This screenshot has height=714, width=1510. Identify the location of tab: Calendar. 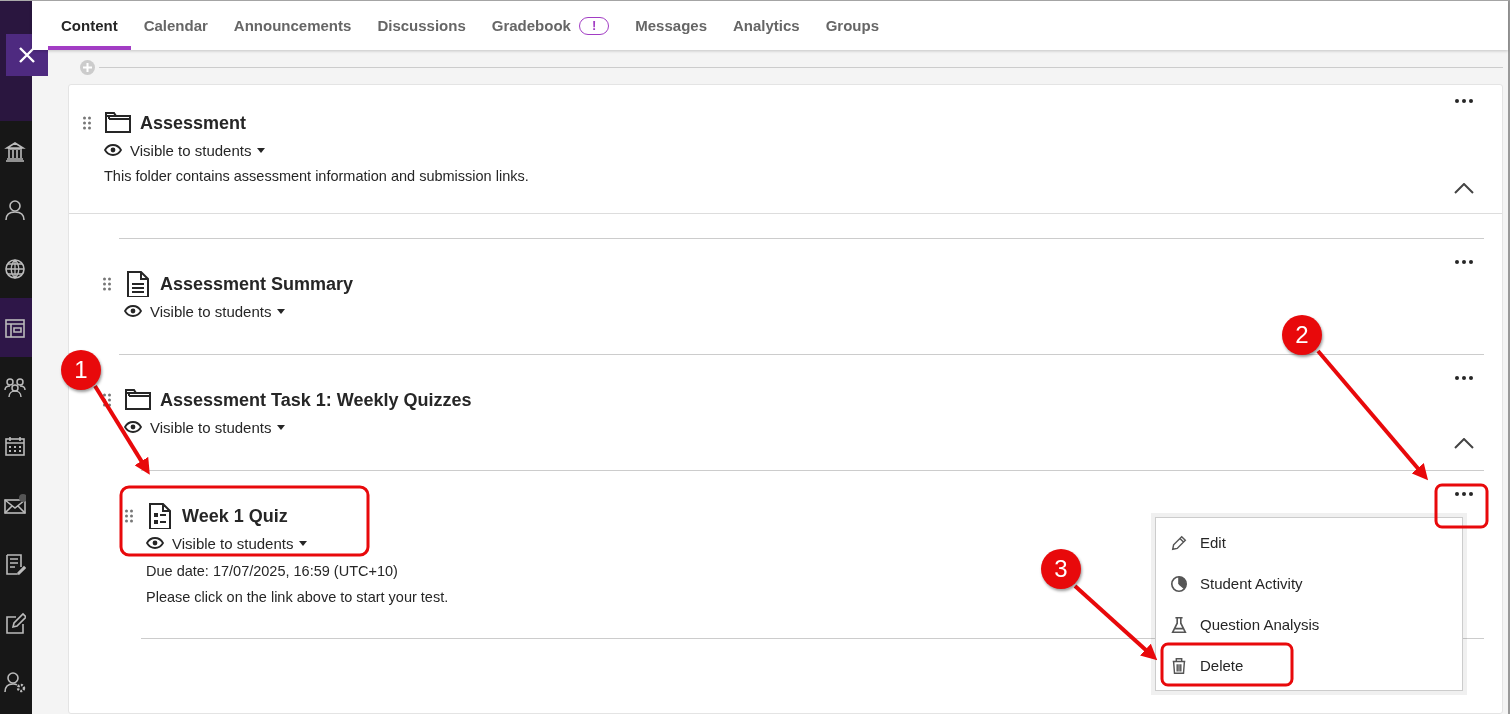
(175, 25).